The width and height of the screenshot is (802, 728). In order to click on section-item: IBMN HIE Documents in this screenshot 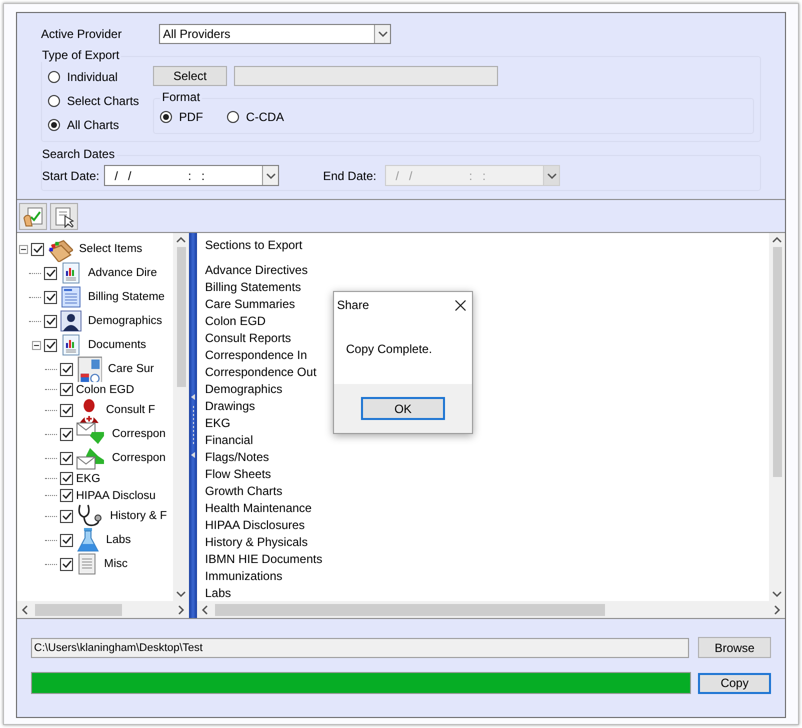, I will do `click(263, 559)`.